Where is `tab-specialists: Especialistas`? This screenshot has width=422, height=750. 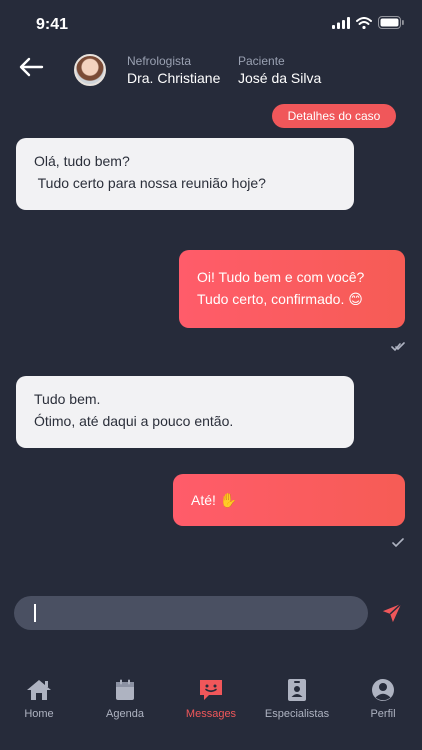
tab-specialists: Especialistas is located at coordinates (297, 695).